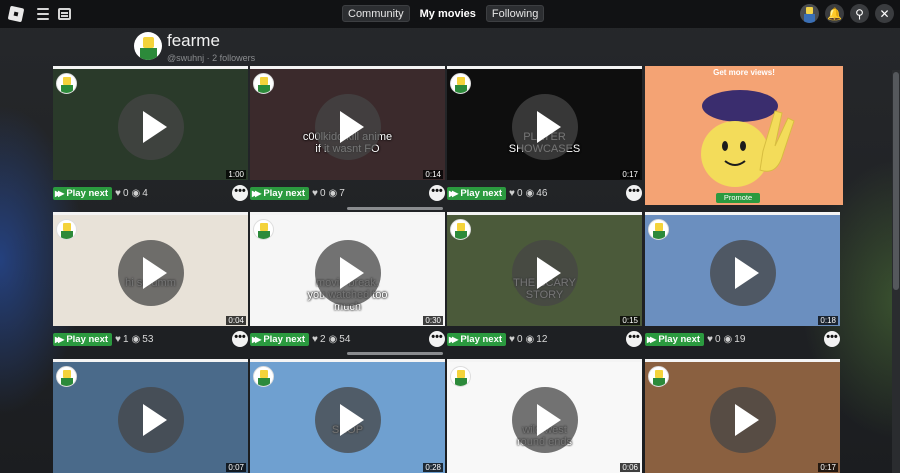 The image size is (900, 473). I want to click on promo-card: Get more views! Promote, so click(744, 135).